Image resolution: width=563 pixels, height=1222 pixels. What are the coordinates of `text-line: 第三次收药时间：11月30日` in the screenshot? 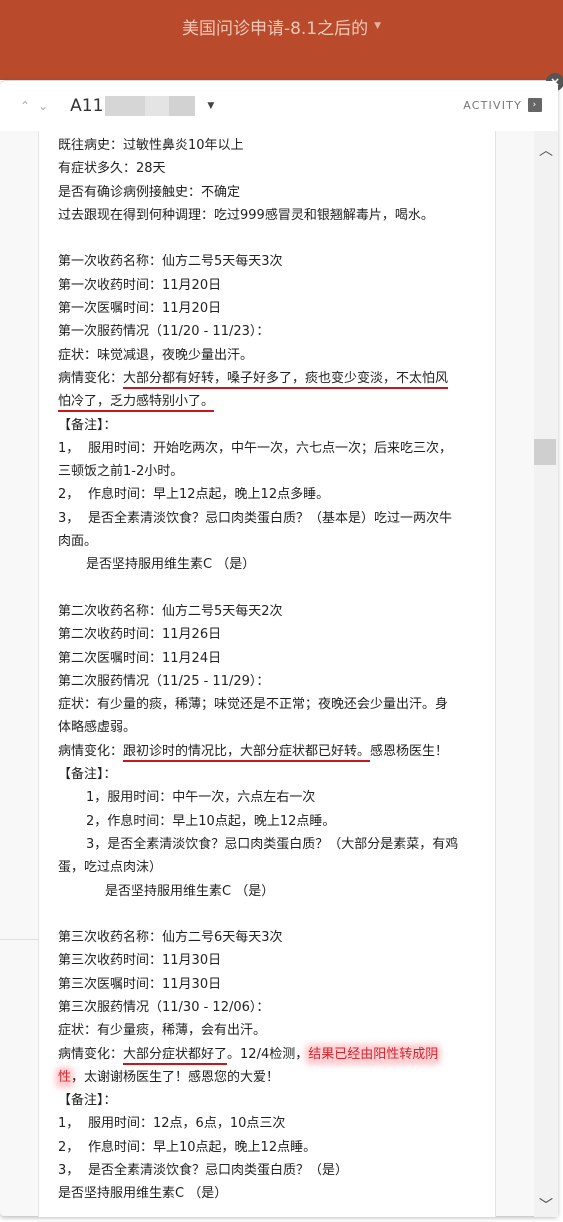 It's located at (140, 961).